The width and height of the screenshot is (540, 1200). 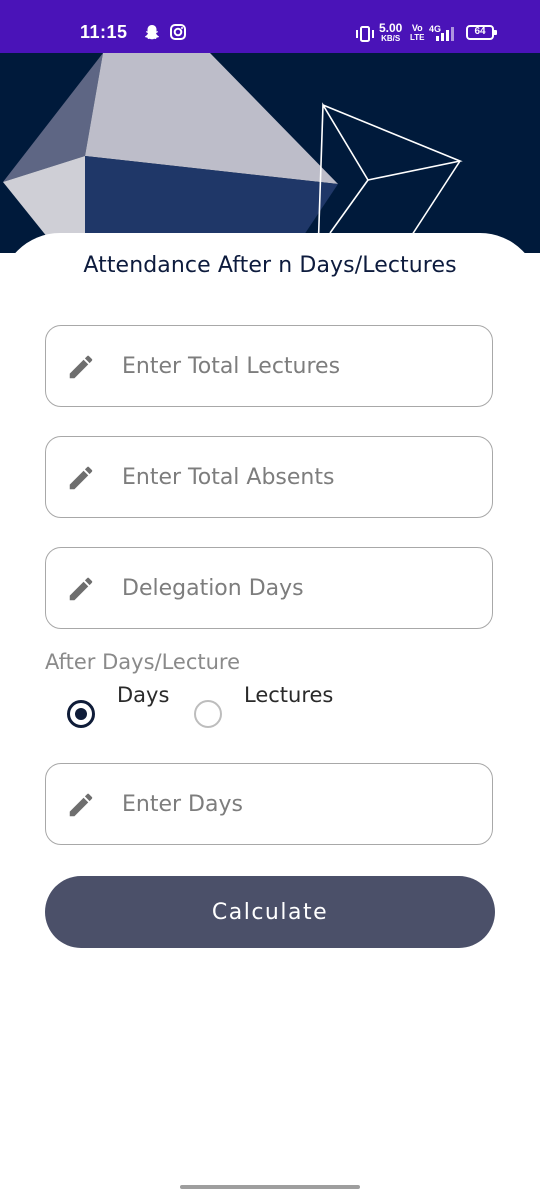 What do you see at coordinates (297, 804) in the screenshot?
I see `enter-days-input` at bounding box center [297, 804].